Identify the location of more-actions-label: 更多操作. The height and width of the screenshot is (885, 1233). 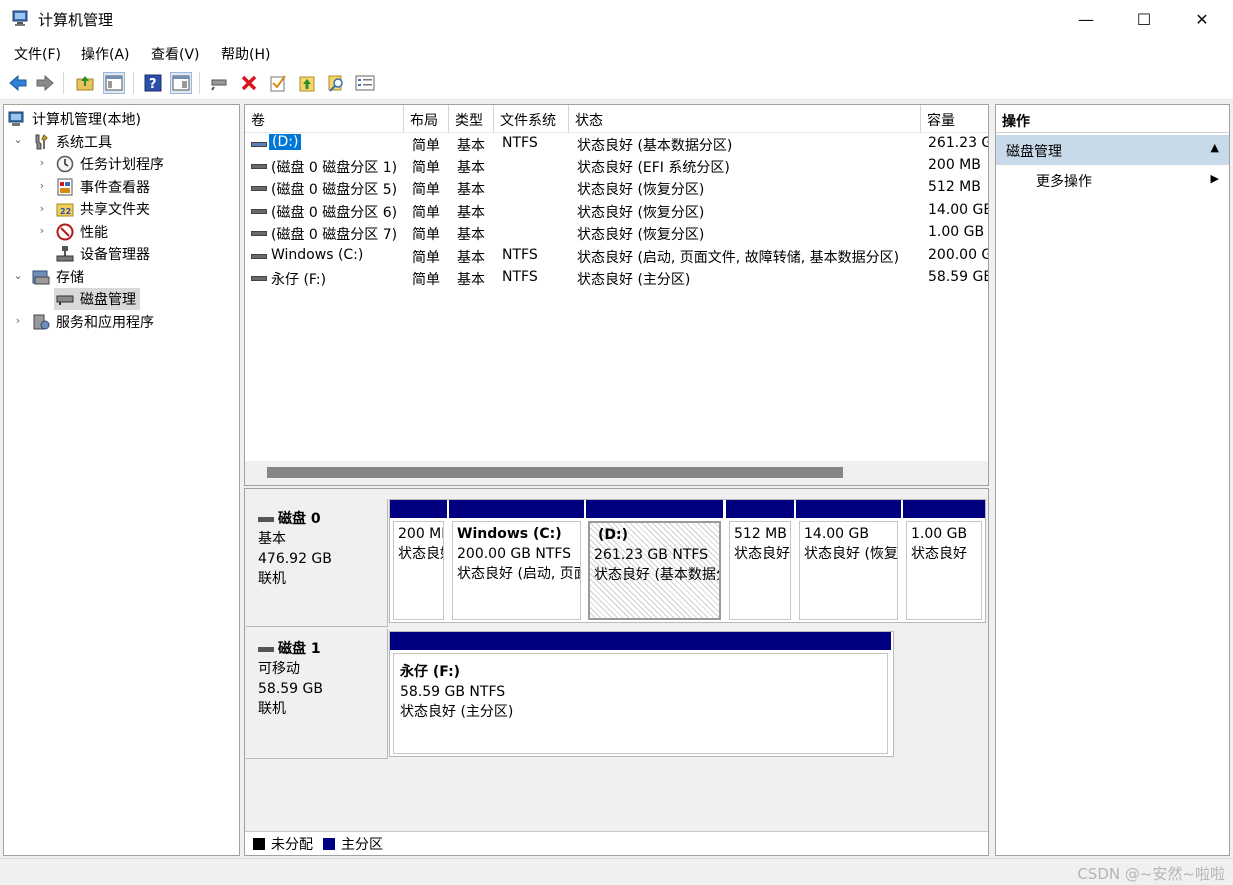
(1064, 182).